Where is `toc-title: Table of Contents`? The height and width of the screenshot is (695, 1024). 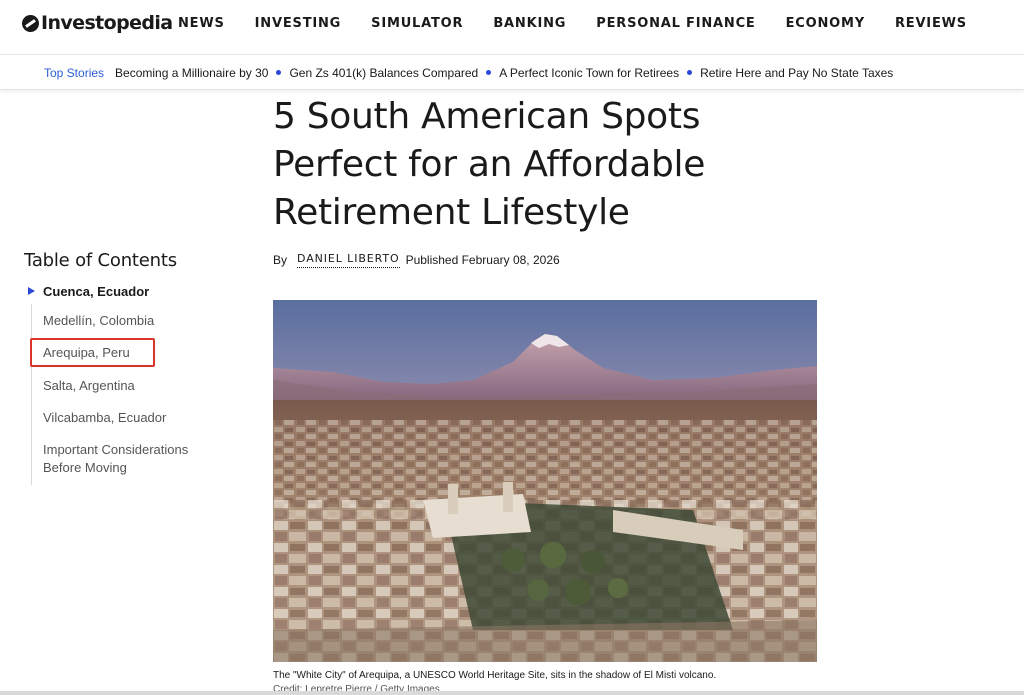
toc-title: Table of Contents is located at coordinates (100, 260).